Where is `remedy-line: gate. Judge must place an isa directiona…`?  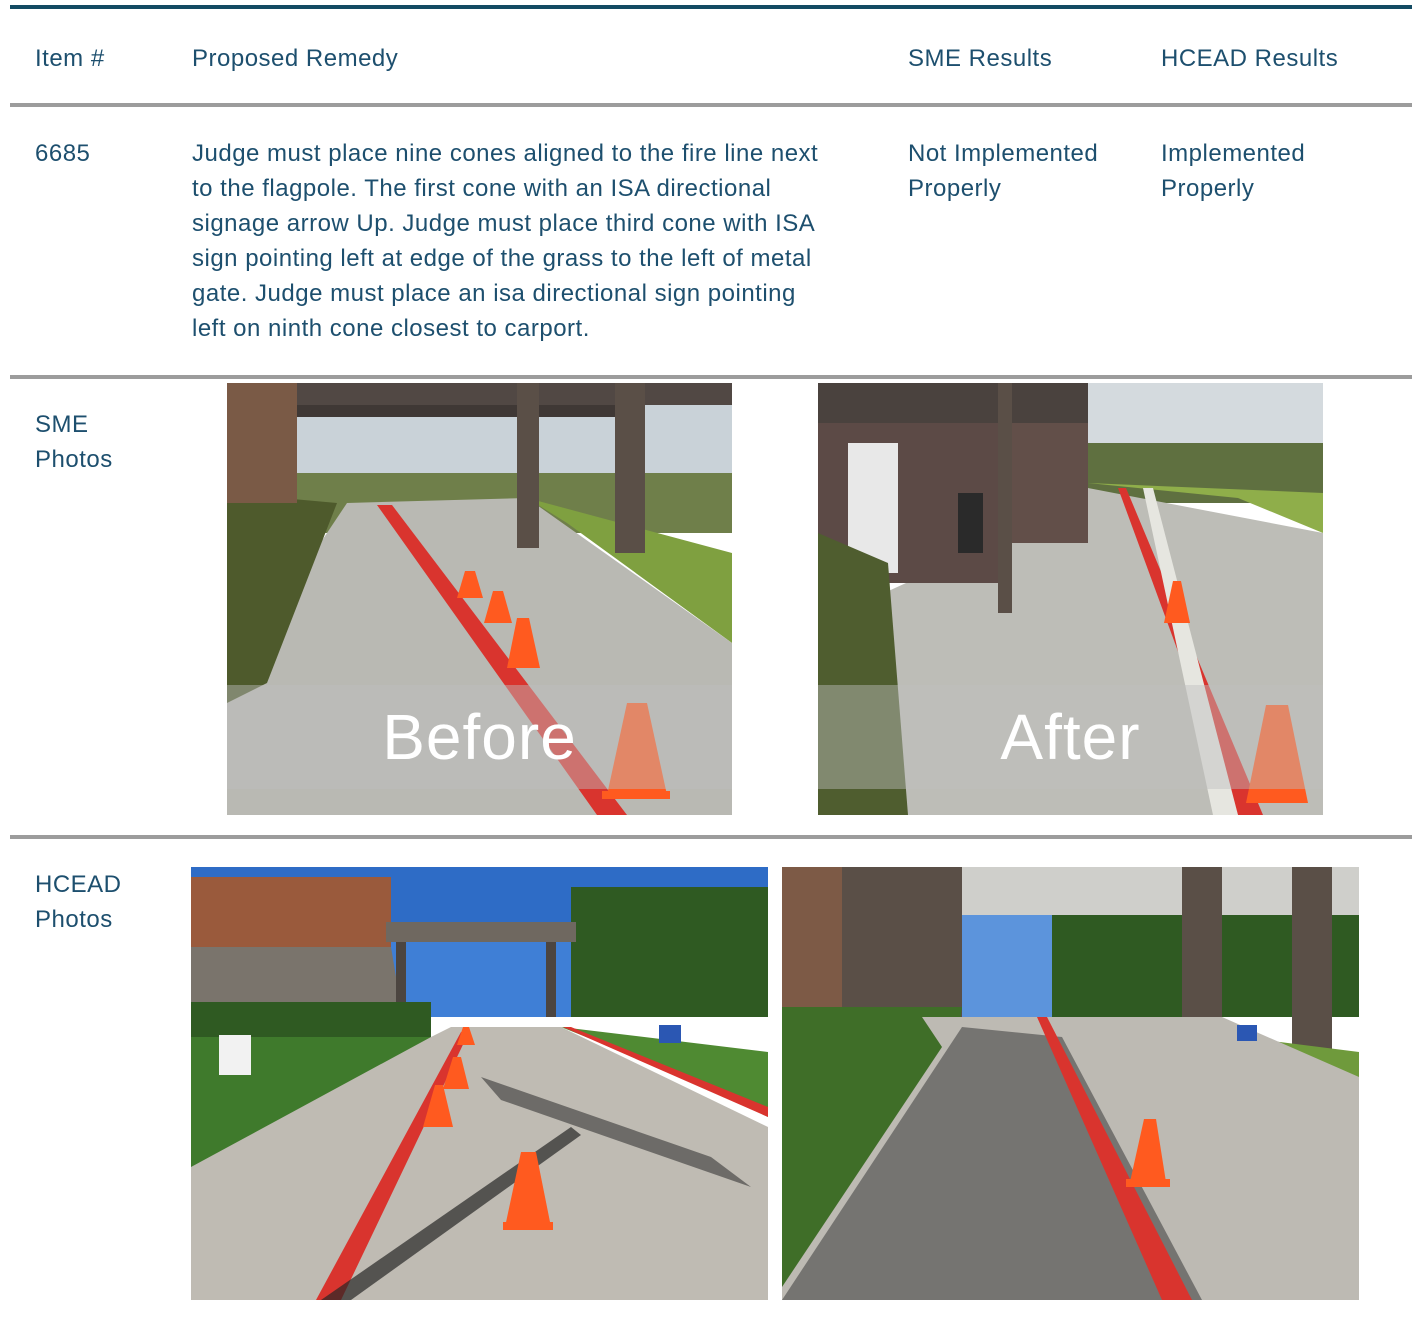
remedy-line: gate. Judge must place an isa directiona… is located at coordinates (494, 293).